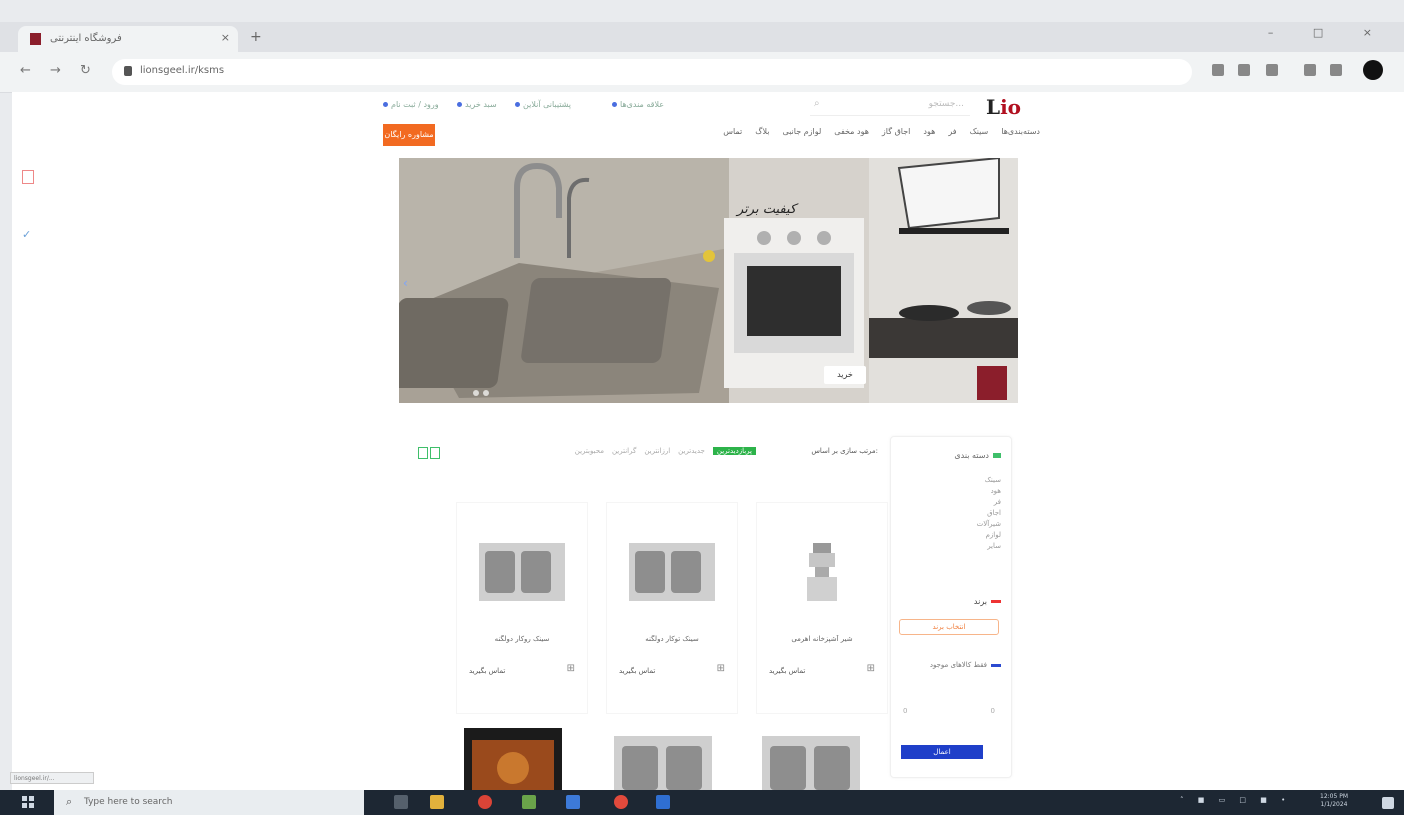 The height and width of the screenshot is (815, 1404). Describe the element at coordinates (1244, 70) in the screenshot. I see `install-app-icon` at that location.